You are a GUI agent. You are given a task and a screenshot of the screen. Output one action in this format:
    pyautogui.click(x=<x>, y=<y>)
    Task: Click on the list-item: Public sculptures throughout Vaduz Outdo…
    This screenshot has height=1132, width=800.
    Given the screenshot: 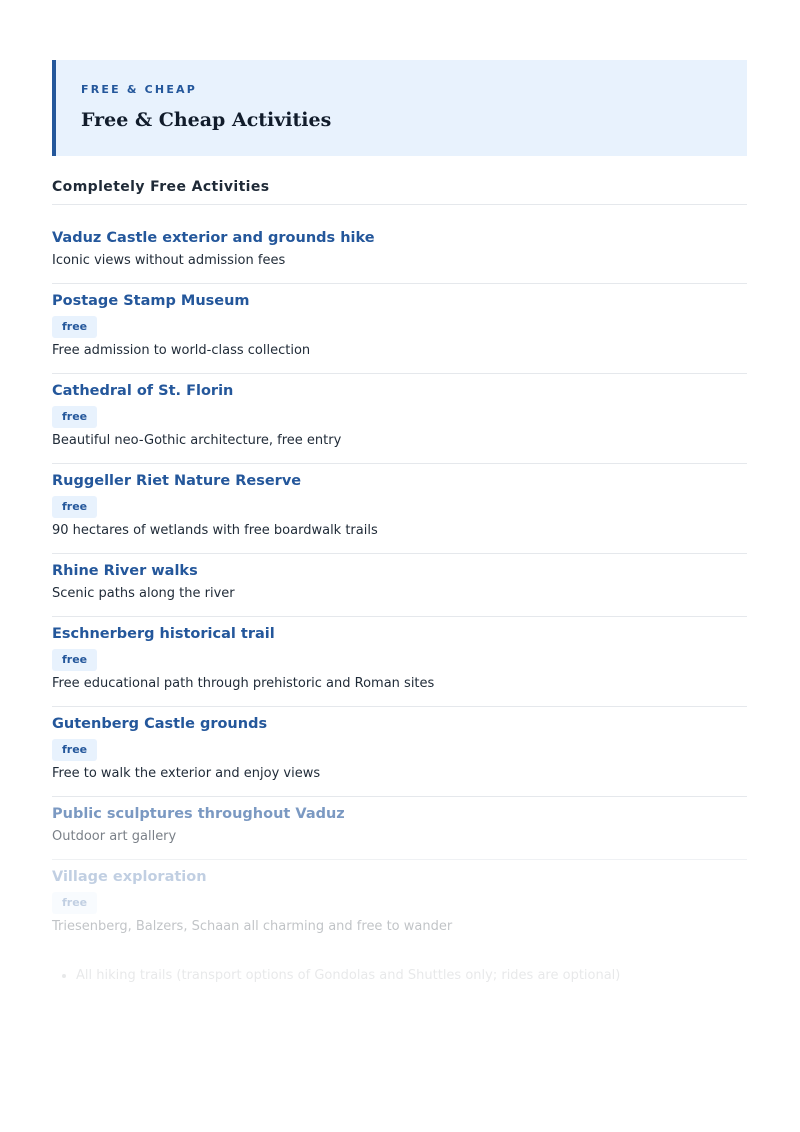 What is the action you would take?
    pyautogui.click(x=399, y=828)
    